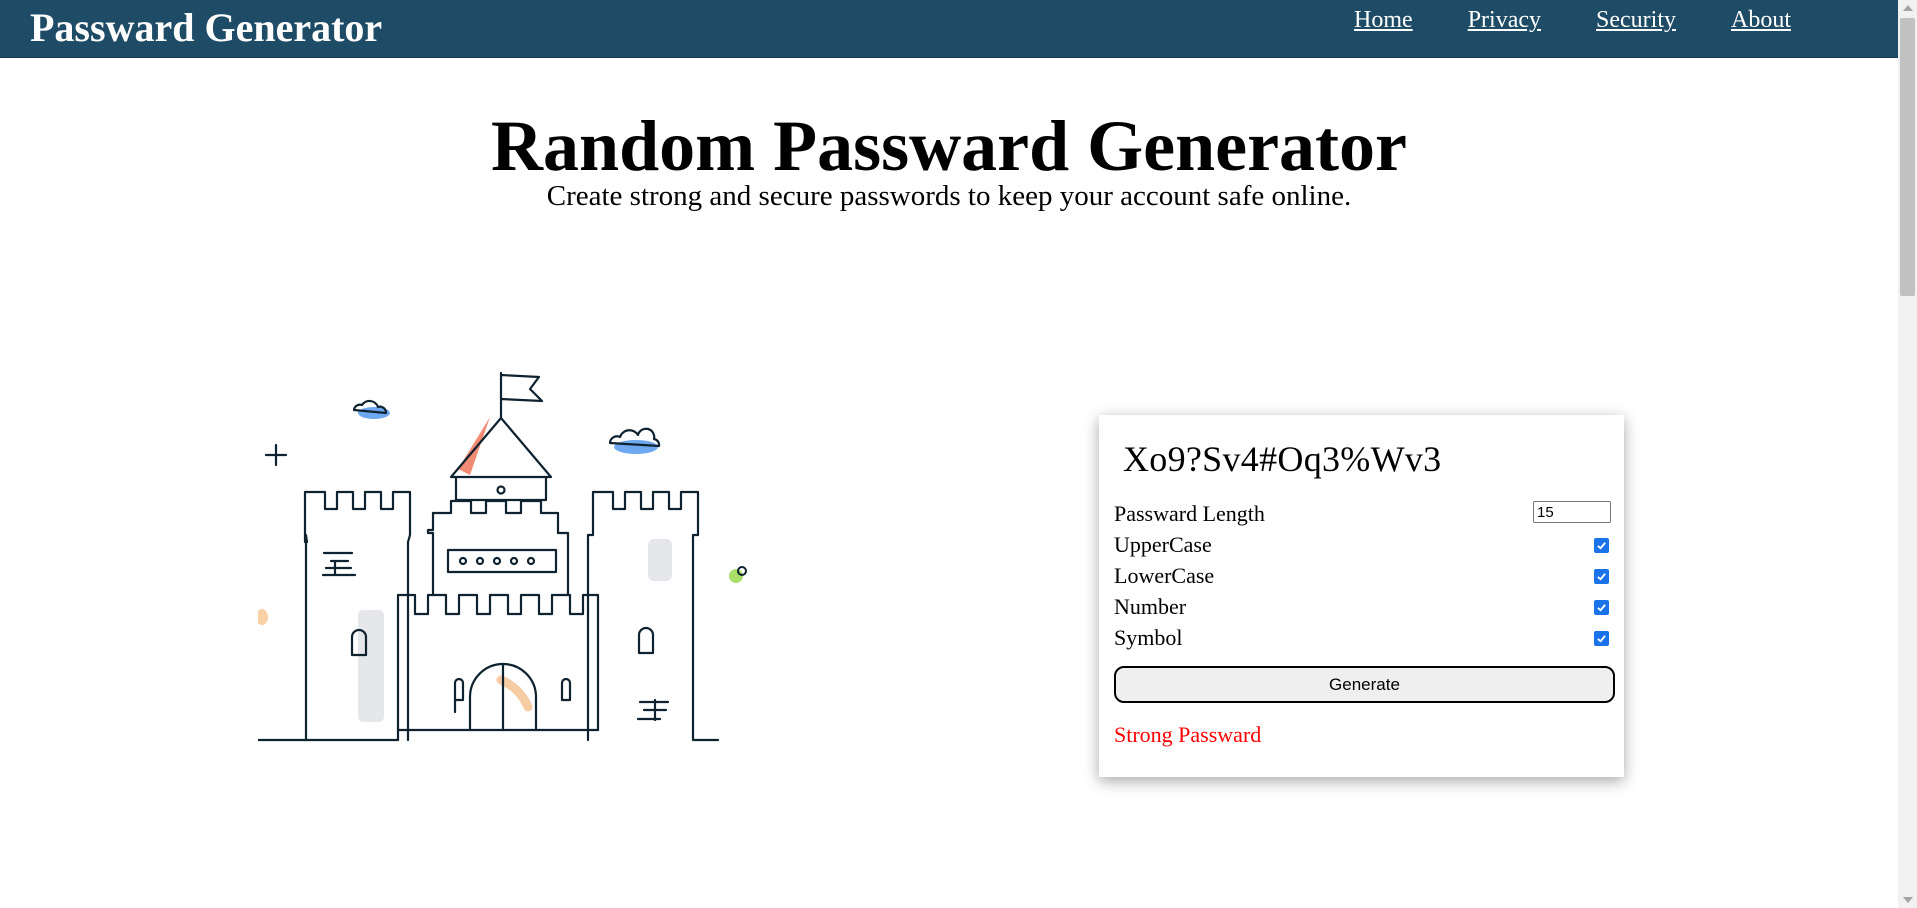 The width and height of the screenshot is (1917, 908). Describe the element at coordinates (1907, 454) in the screenshot. I see `vertical-scrollbar` at that location.